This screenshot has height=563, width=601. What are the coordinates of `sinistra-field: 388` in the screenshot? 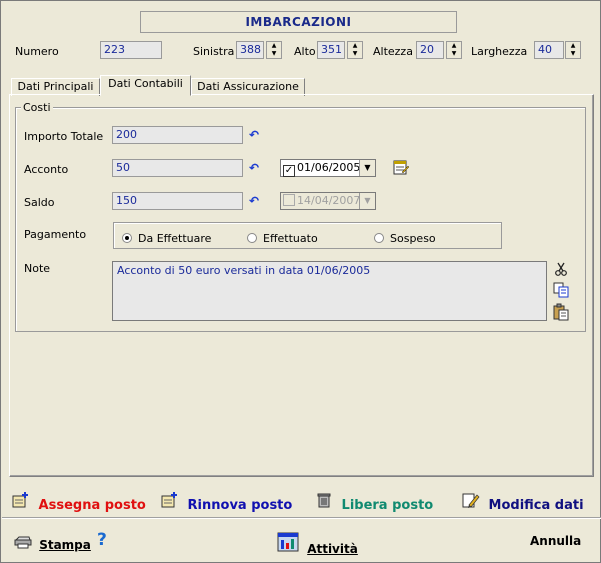 It's located at (250, 50).